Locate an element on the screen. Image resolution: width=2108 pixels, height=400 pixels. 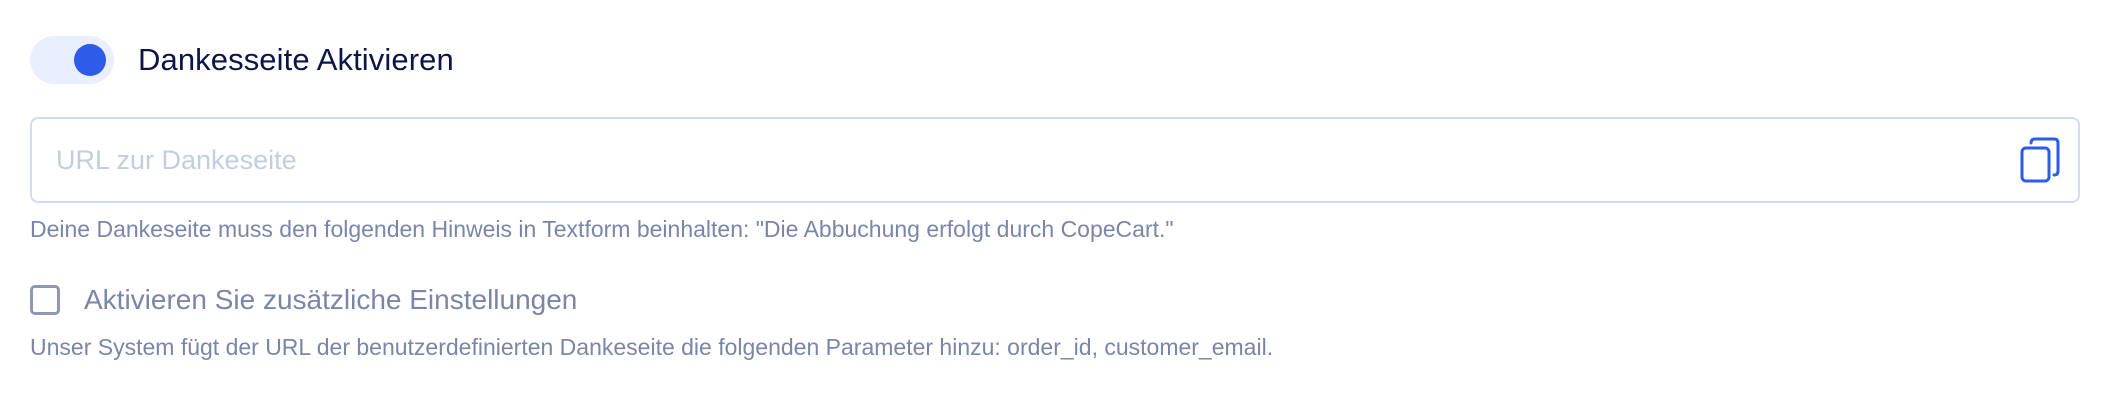
thankyou-page-toggle-row: Dankesseite Aktivieren is located at coordinates (242, 60).